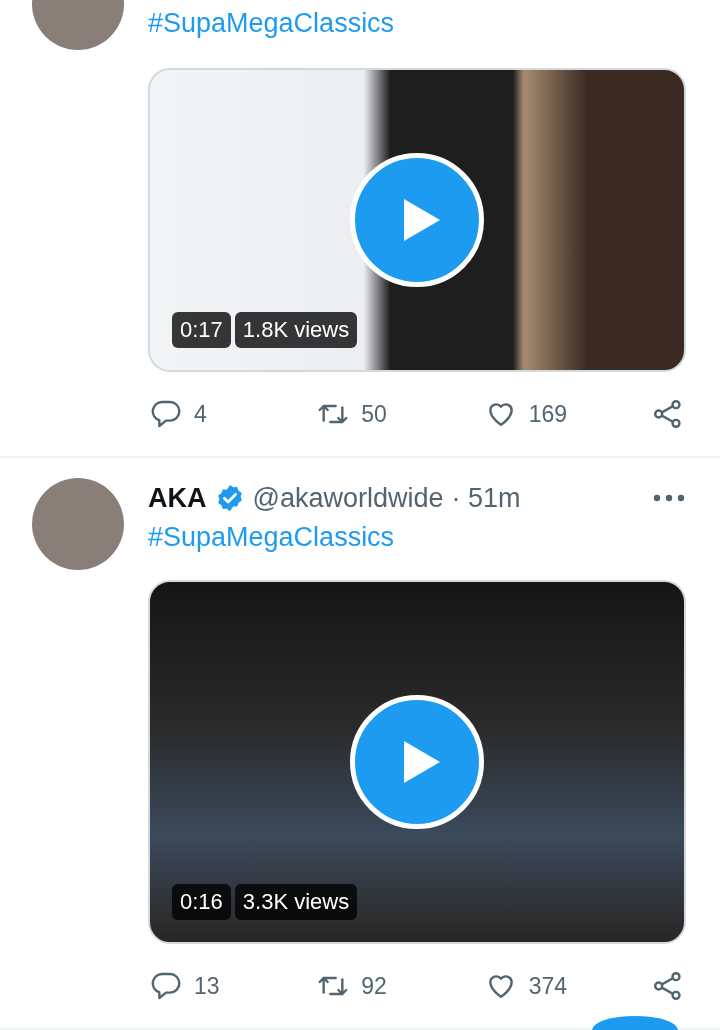 The height and width of the screenshot is (1030, 720). What do you see at coordinates (374, 986) in the screenshot?
I see `retweet-count: 92` at bounding box center [374, 986].